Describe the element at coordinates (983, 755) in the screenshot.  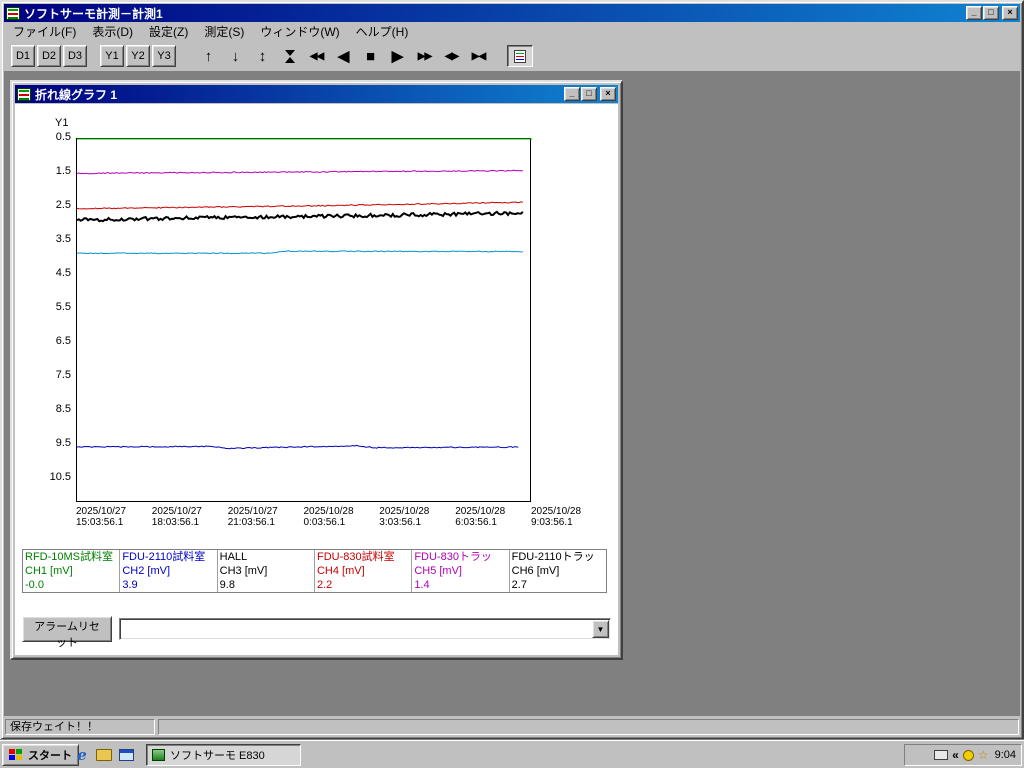
I see `star-tray-icon: ☆` at that location.